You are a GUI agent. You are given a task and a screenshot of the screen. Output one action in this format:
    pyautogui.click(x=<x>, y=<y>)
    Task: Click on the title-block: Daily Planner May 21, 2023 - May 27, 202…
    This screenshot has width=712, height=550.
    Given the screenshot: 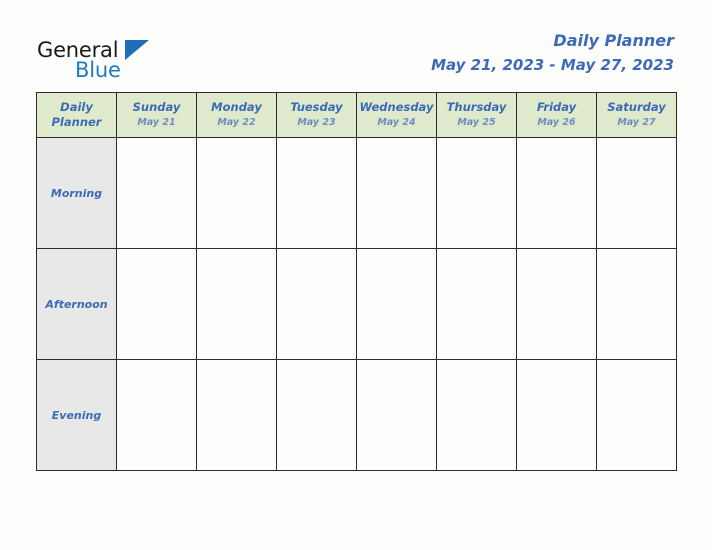 What is the action you would take?
    pyautogui.click(x=552, y=53)
    